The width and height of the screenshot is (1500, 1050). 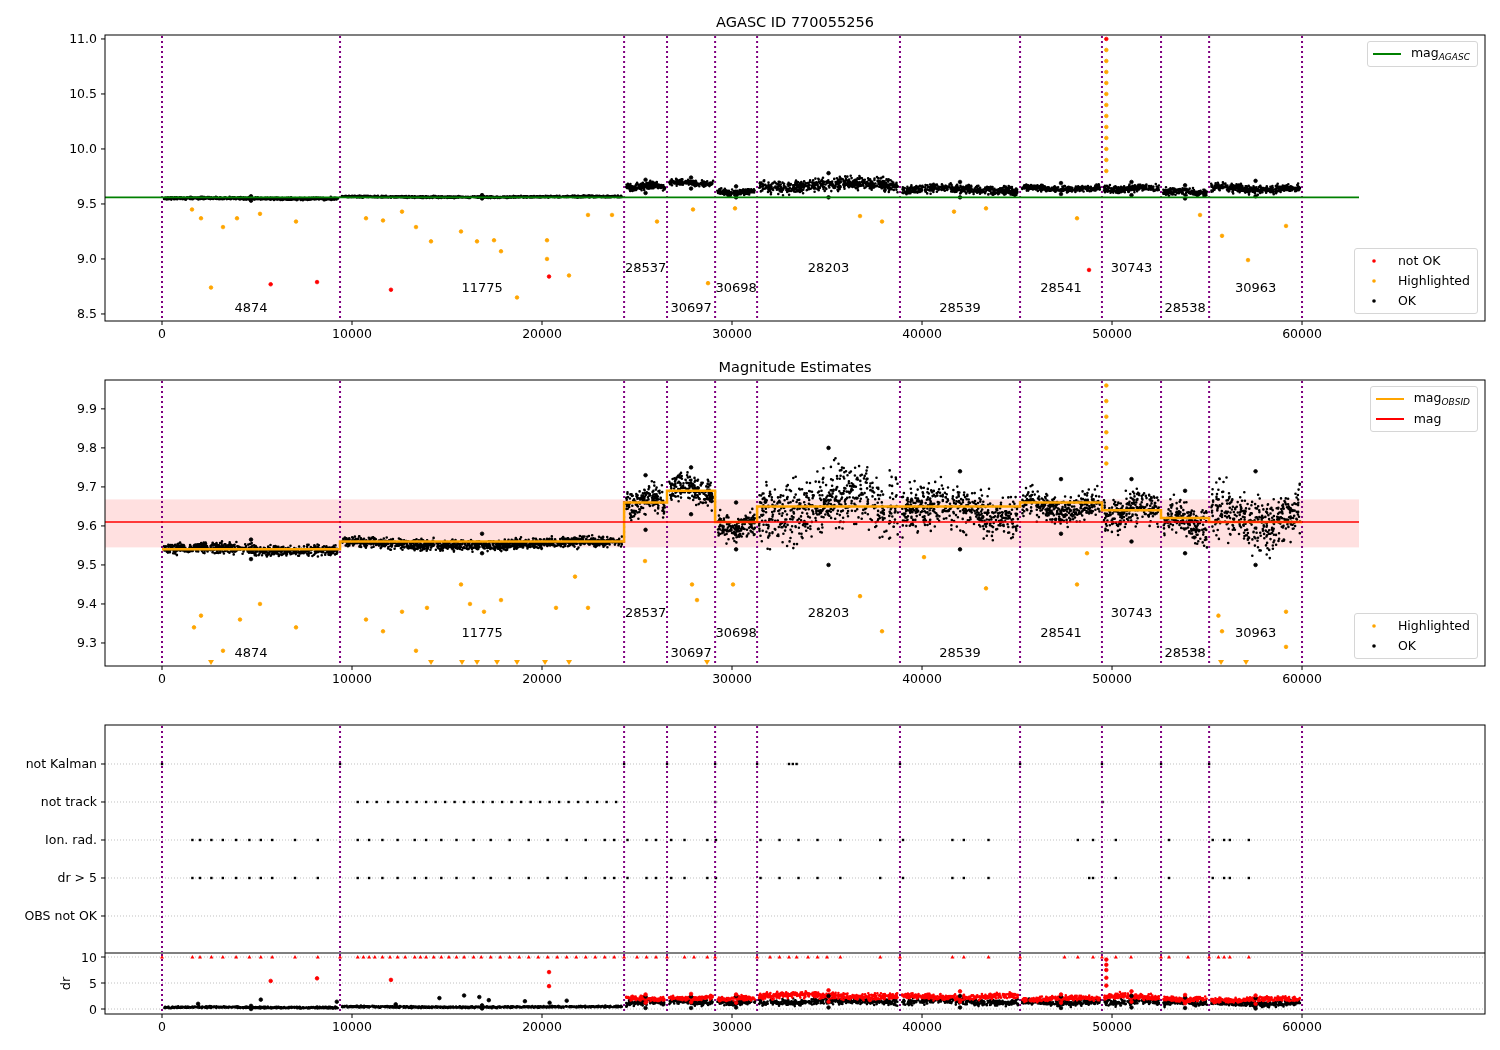 What do you see at coordinates (1427, 418) in the screenshot?
I see `legend-label: mag` at bounding box center [1427, 418].